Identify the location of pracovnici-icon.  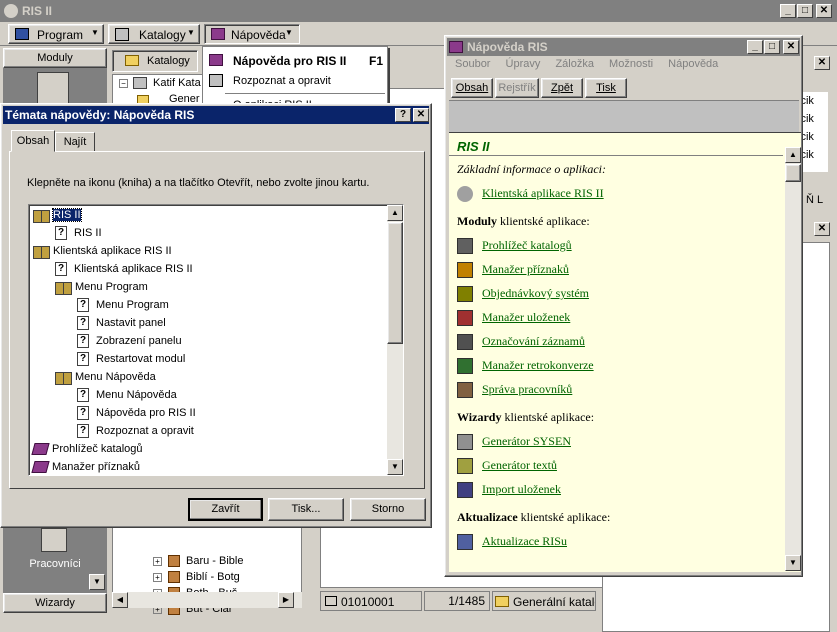
(54, 540).